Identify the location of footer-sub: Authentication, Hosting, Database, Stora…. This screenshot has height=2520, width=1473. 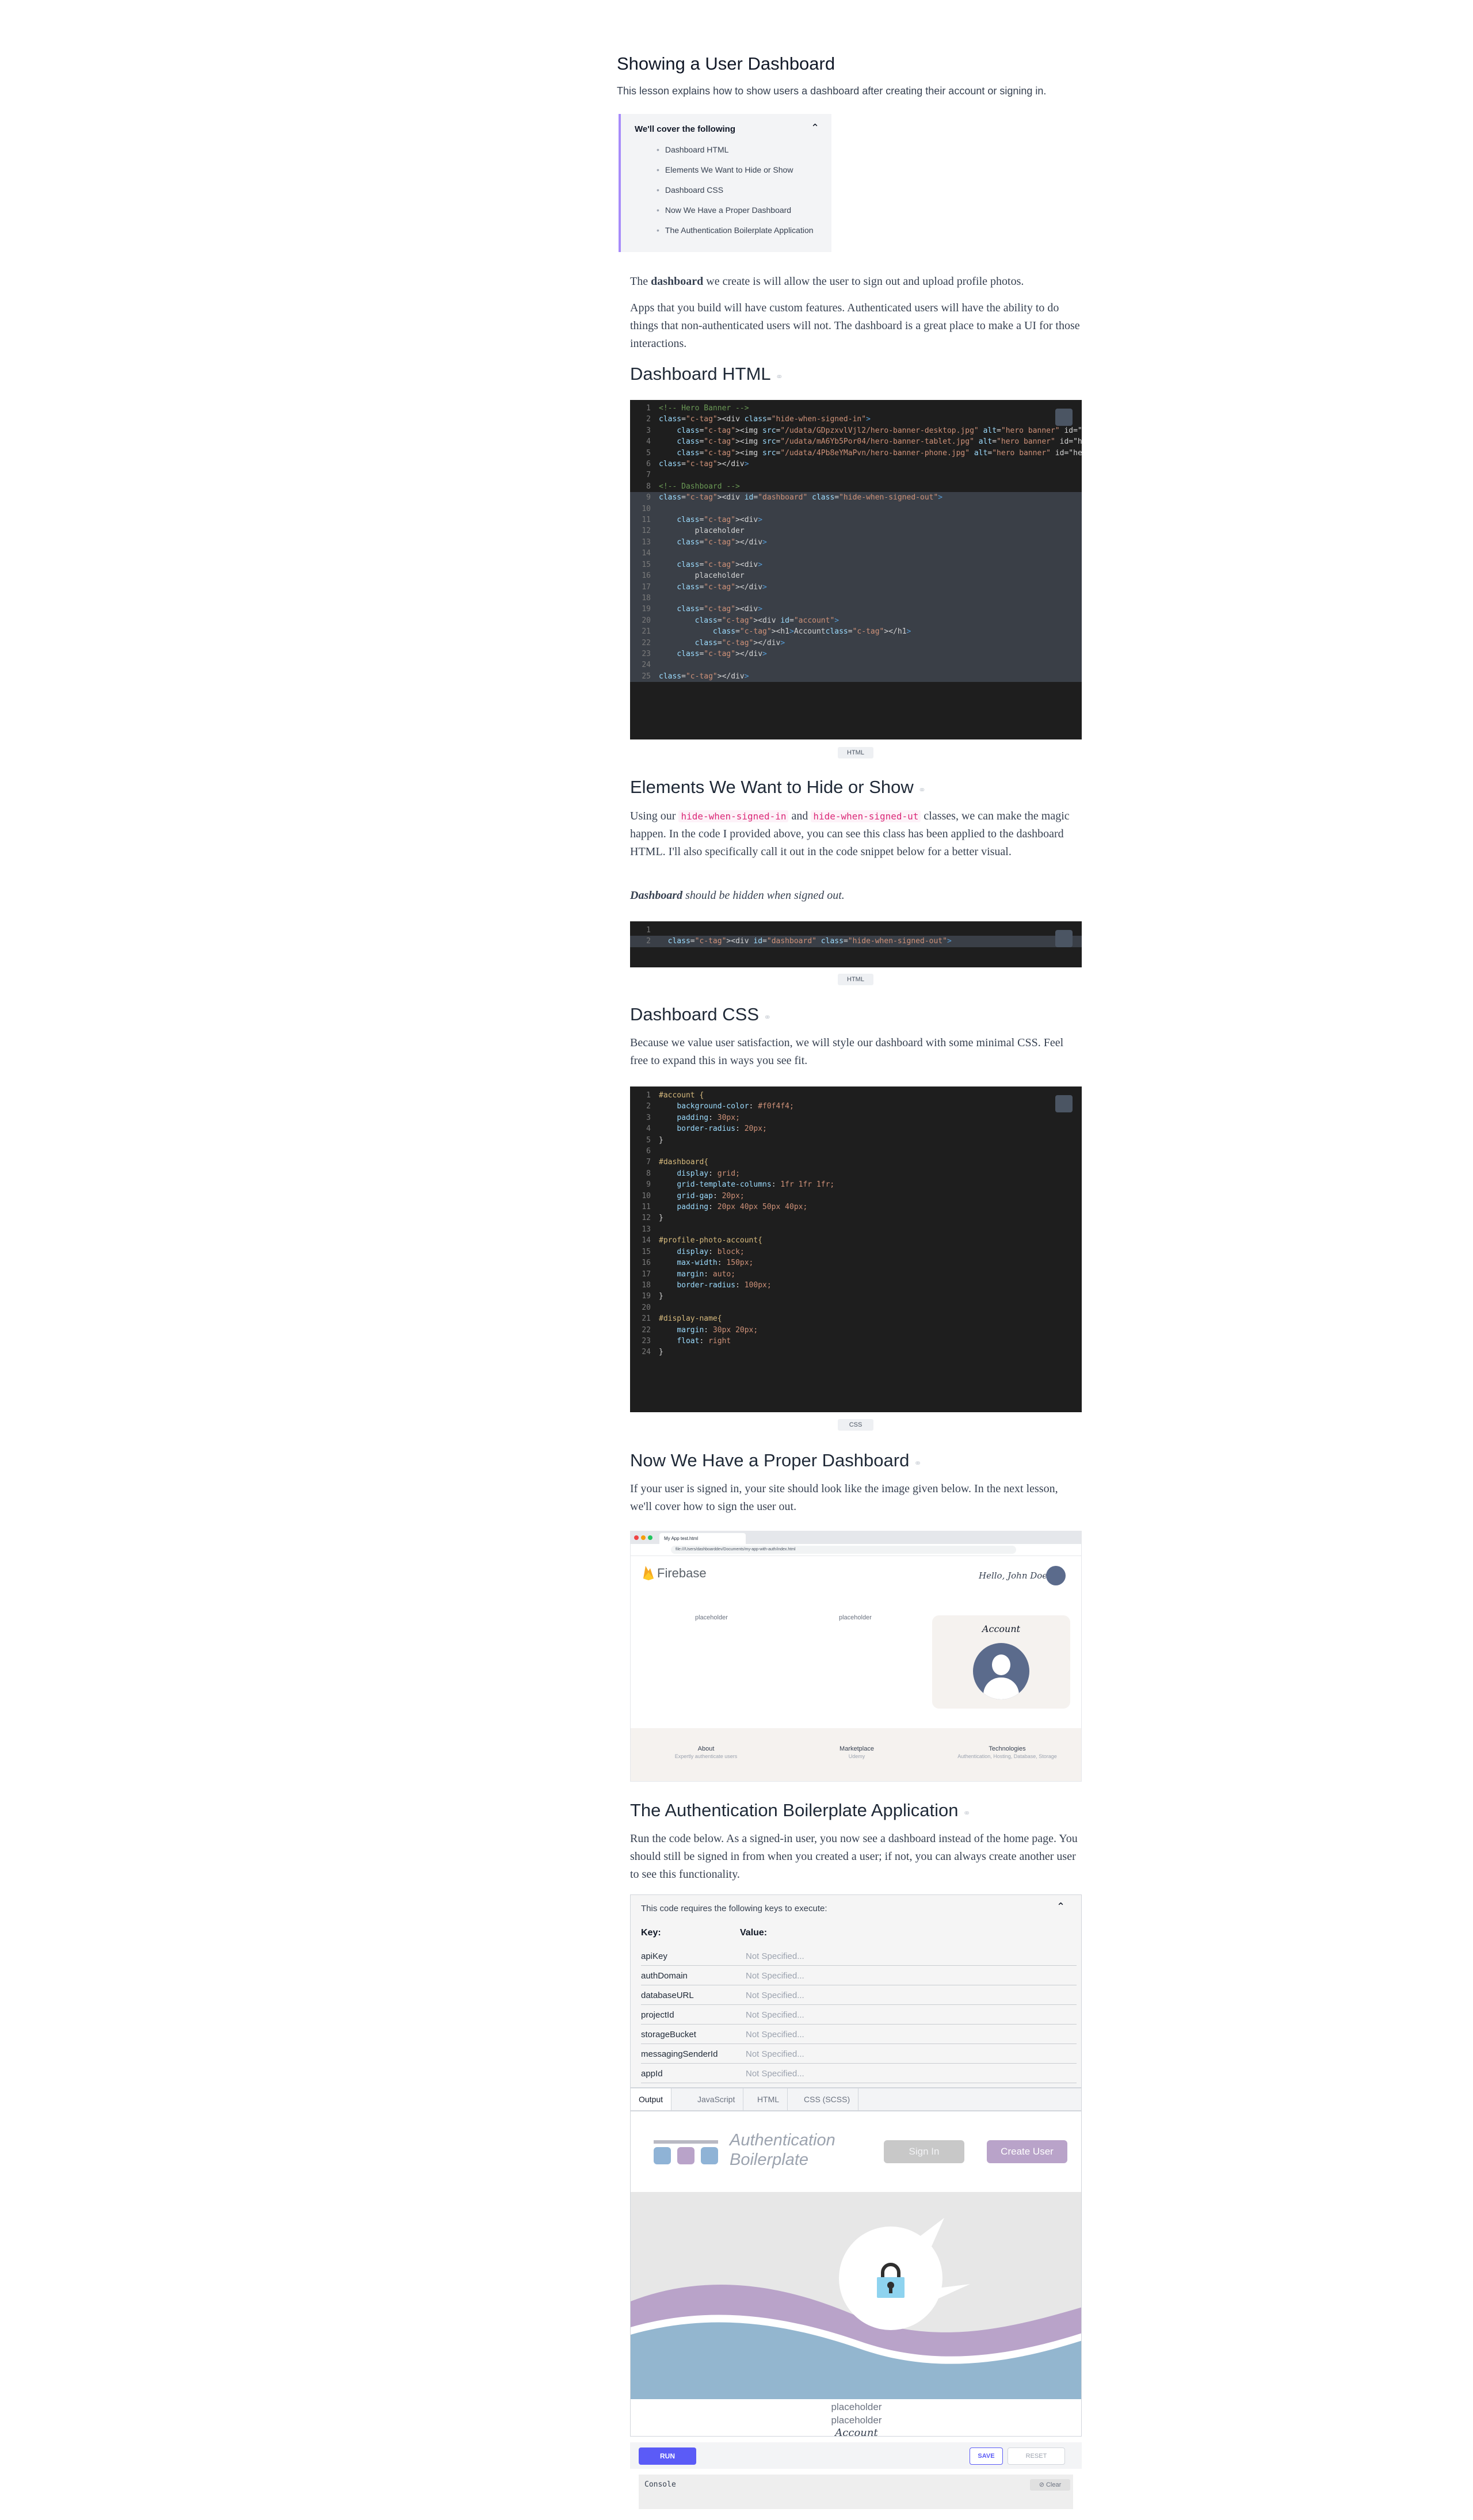
(1007, 1756).